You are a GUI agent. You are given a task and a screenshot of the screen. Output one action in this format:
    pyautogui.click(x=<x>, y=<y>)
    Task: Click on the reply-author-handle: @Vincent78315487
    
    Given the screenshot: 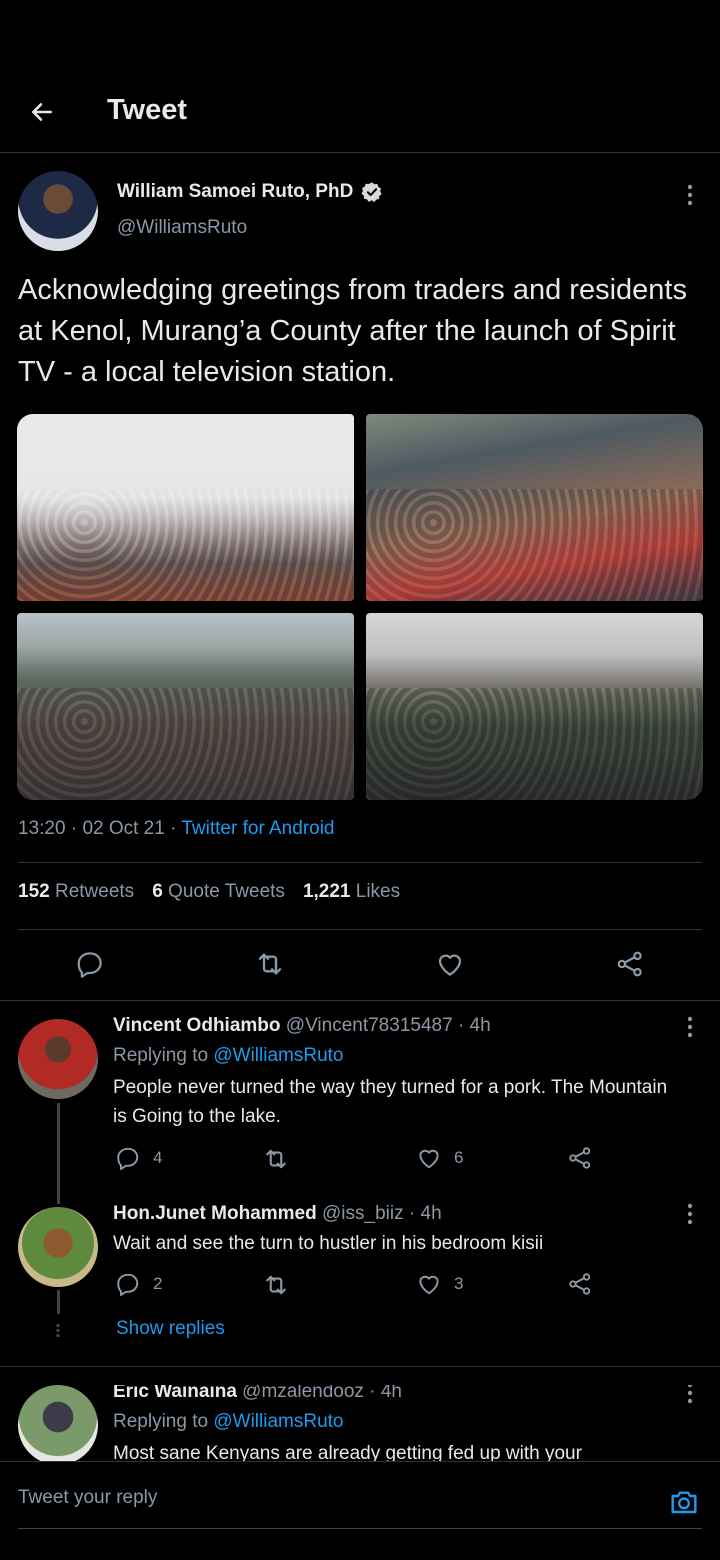 What is the action you would take?
    pyautogui.click(x=369, y=1025)
    